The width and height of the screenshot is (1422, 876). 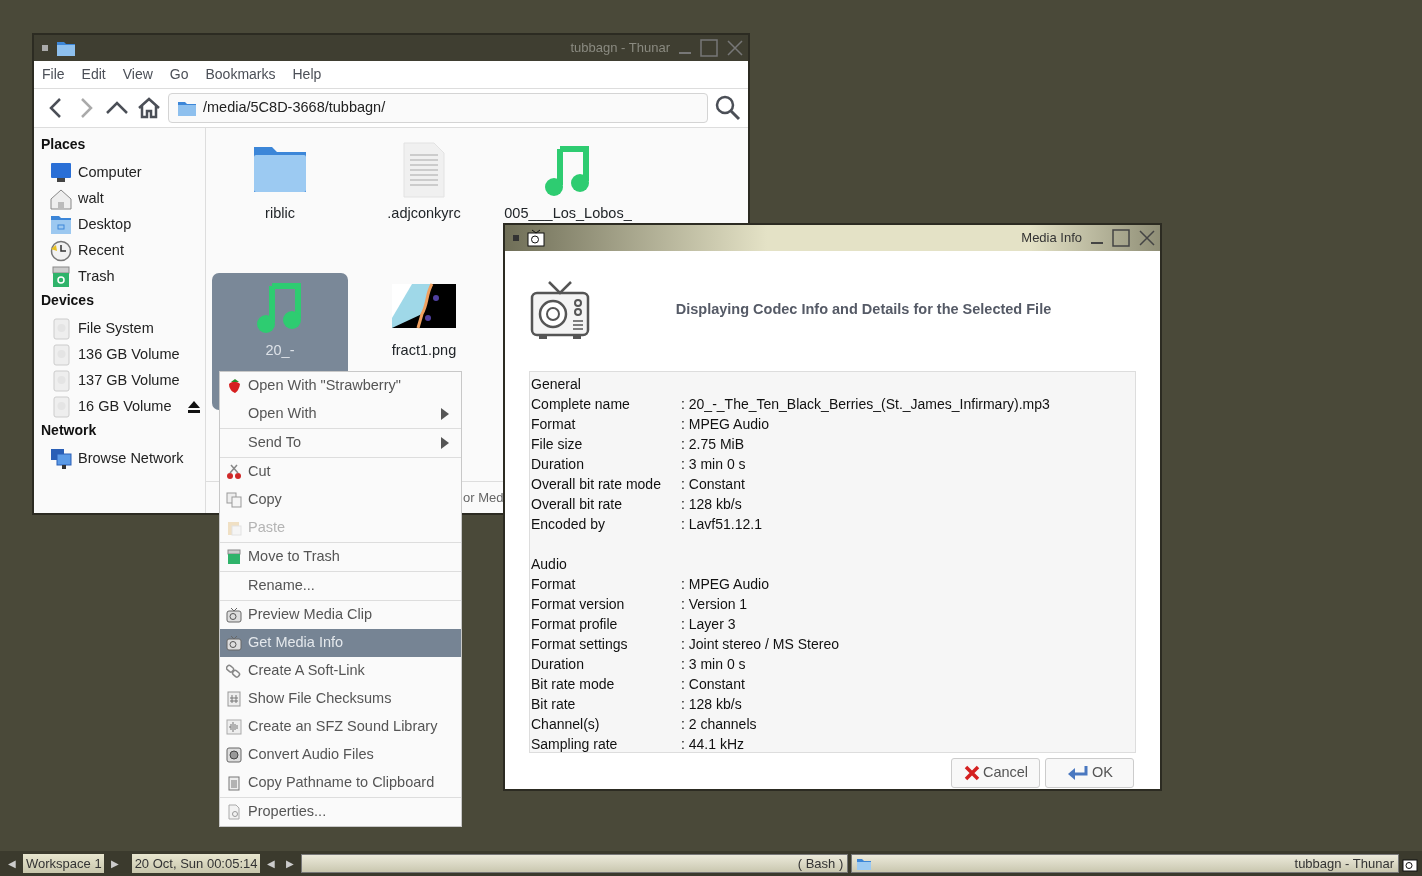 I want to click on info-label: Sampling rate, so click(x=575, y=744).